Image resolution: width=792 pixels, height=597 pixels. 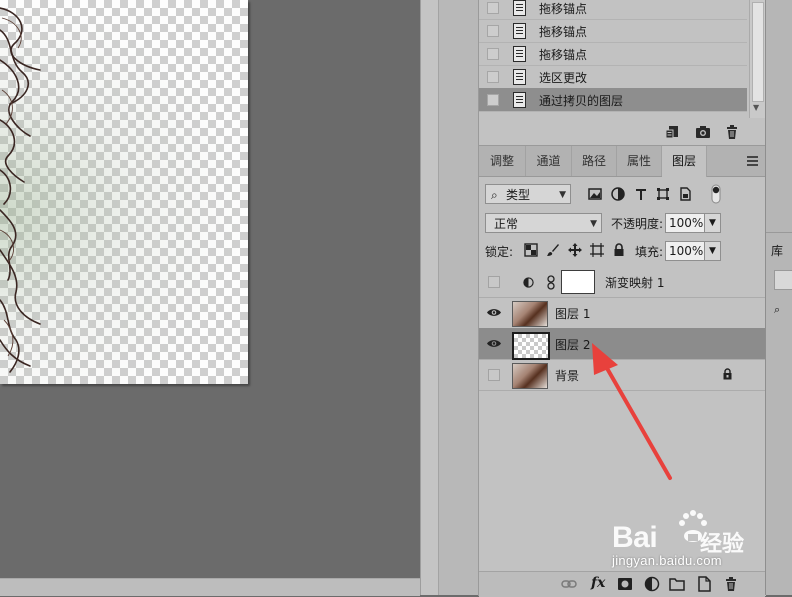 What do you see at coordinates (639, 161) in the screenshot?
I see `tab-properties: 属性` at bounding box center [639, 161].